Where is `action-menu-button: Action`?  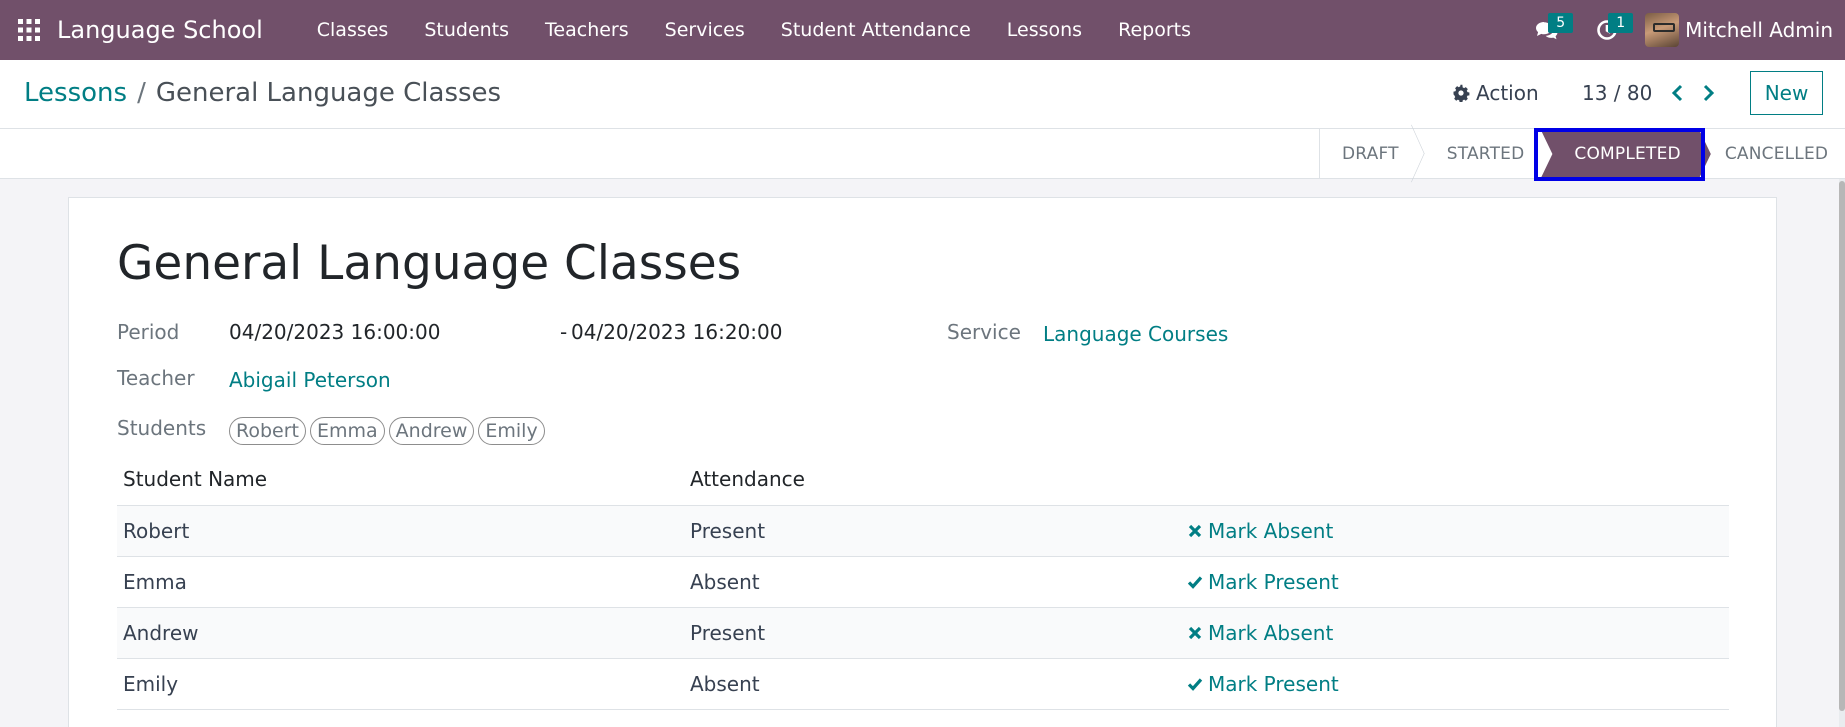 action-menu-button: Action is located at coordinates (1495, 93).